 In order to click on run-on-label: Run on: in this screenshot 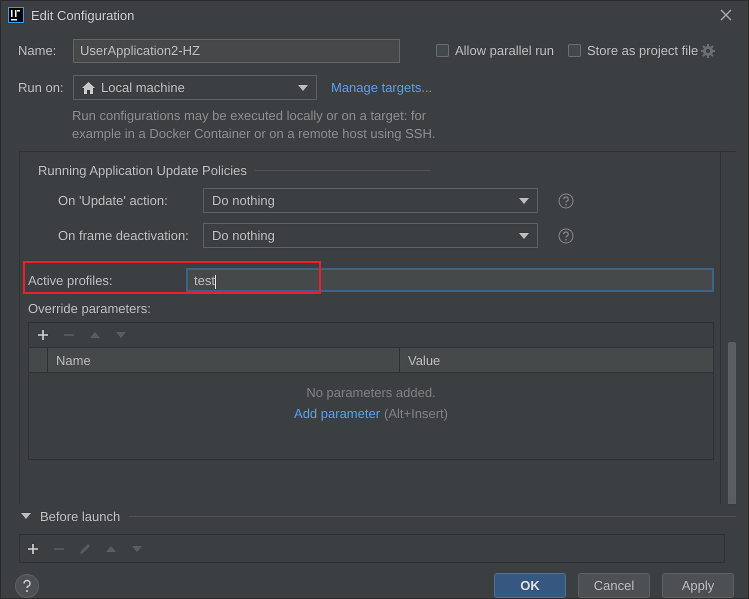, I will do `click(41, 87)`.